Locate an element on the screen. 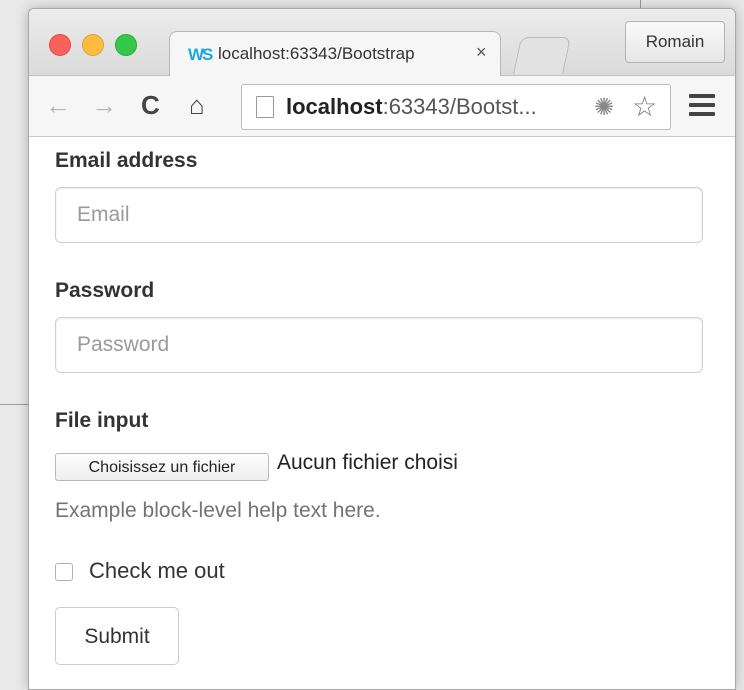 The width and height of the screenshot is (744, 690). password-field is located at coordinates (379, 345).